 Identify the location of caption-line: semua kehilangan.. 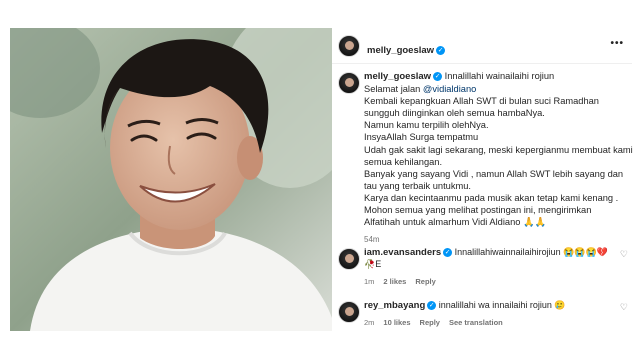
(403, 161).